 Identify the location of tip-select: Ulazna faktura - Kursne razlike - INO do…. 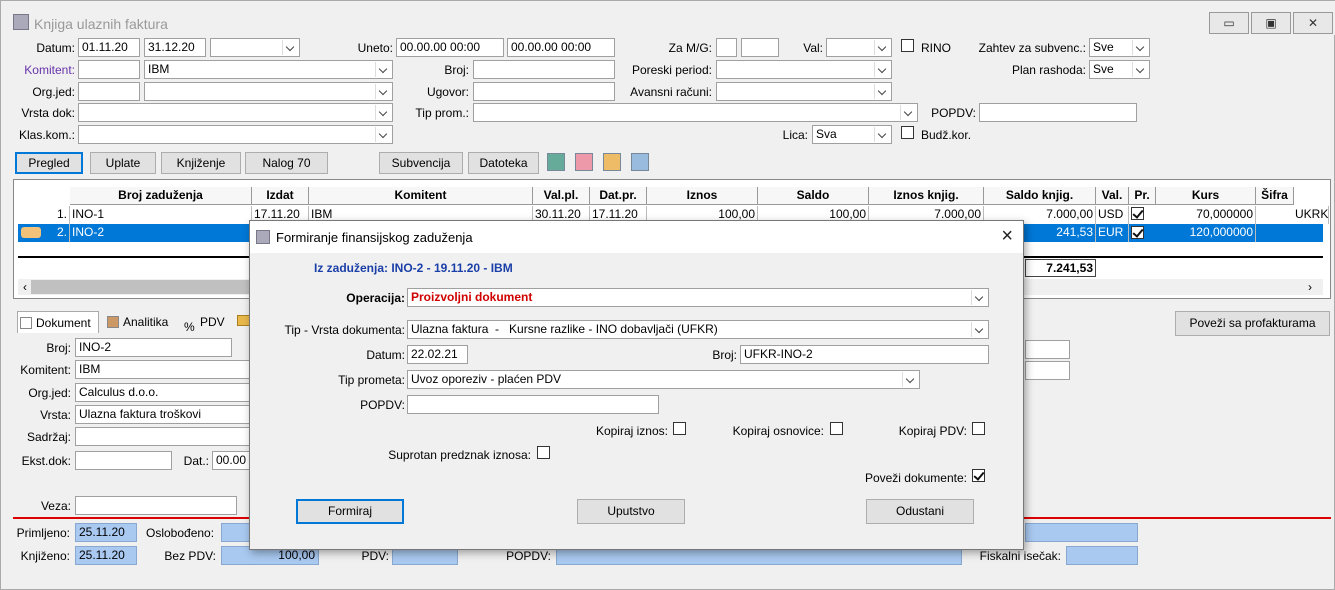
(698, 329).